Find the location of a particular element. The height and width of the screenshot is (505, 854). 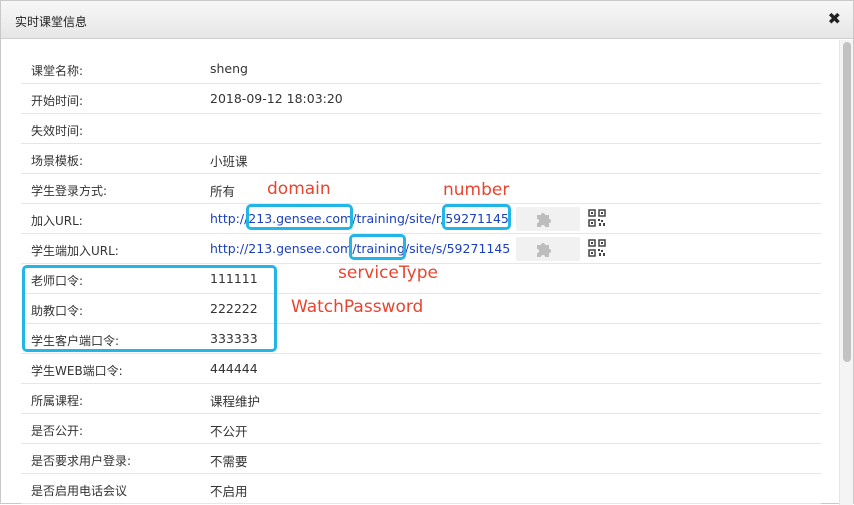

row-scene-template: 场景模板: 小班课 is located at coordinates (421, 159).